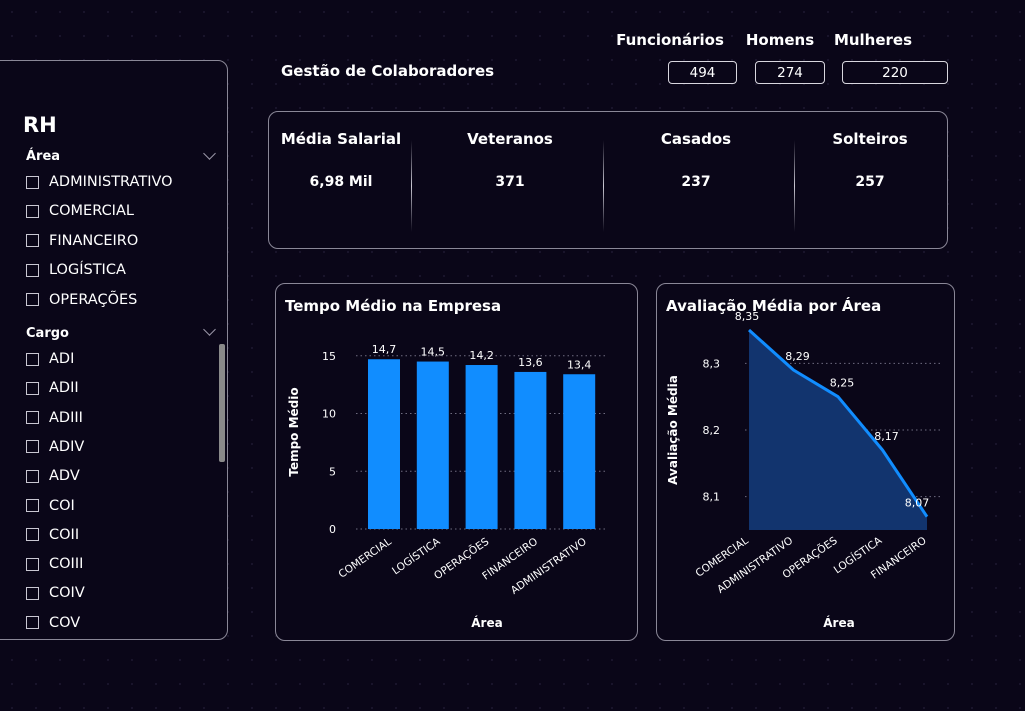 This screenshot has height=711, width=1025. I want to click on x-tick-label: COMERCIAL, so click(364, 558).